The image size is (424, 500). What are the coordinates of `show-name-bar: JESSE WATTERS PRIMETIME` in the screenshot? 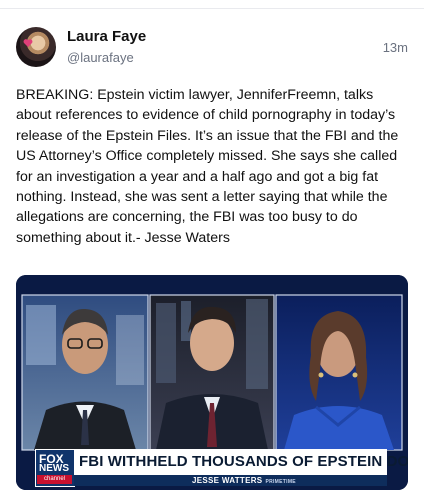 It's located at (230, 480).